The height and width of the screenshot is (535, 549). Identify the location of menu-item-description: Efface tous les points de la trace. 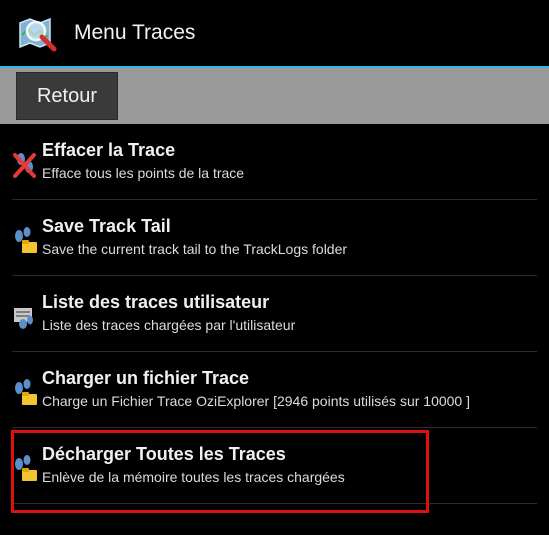
(143, 173).